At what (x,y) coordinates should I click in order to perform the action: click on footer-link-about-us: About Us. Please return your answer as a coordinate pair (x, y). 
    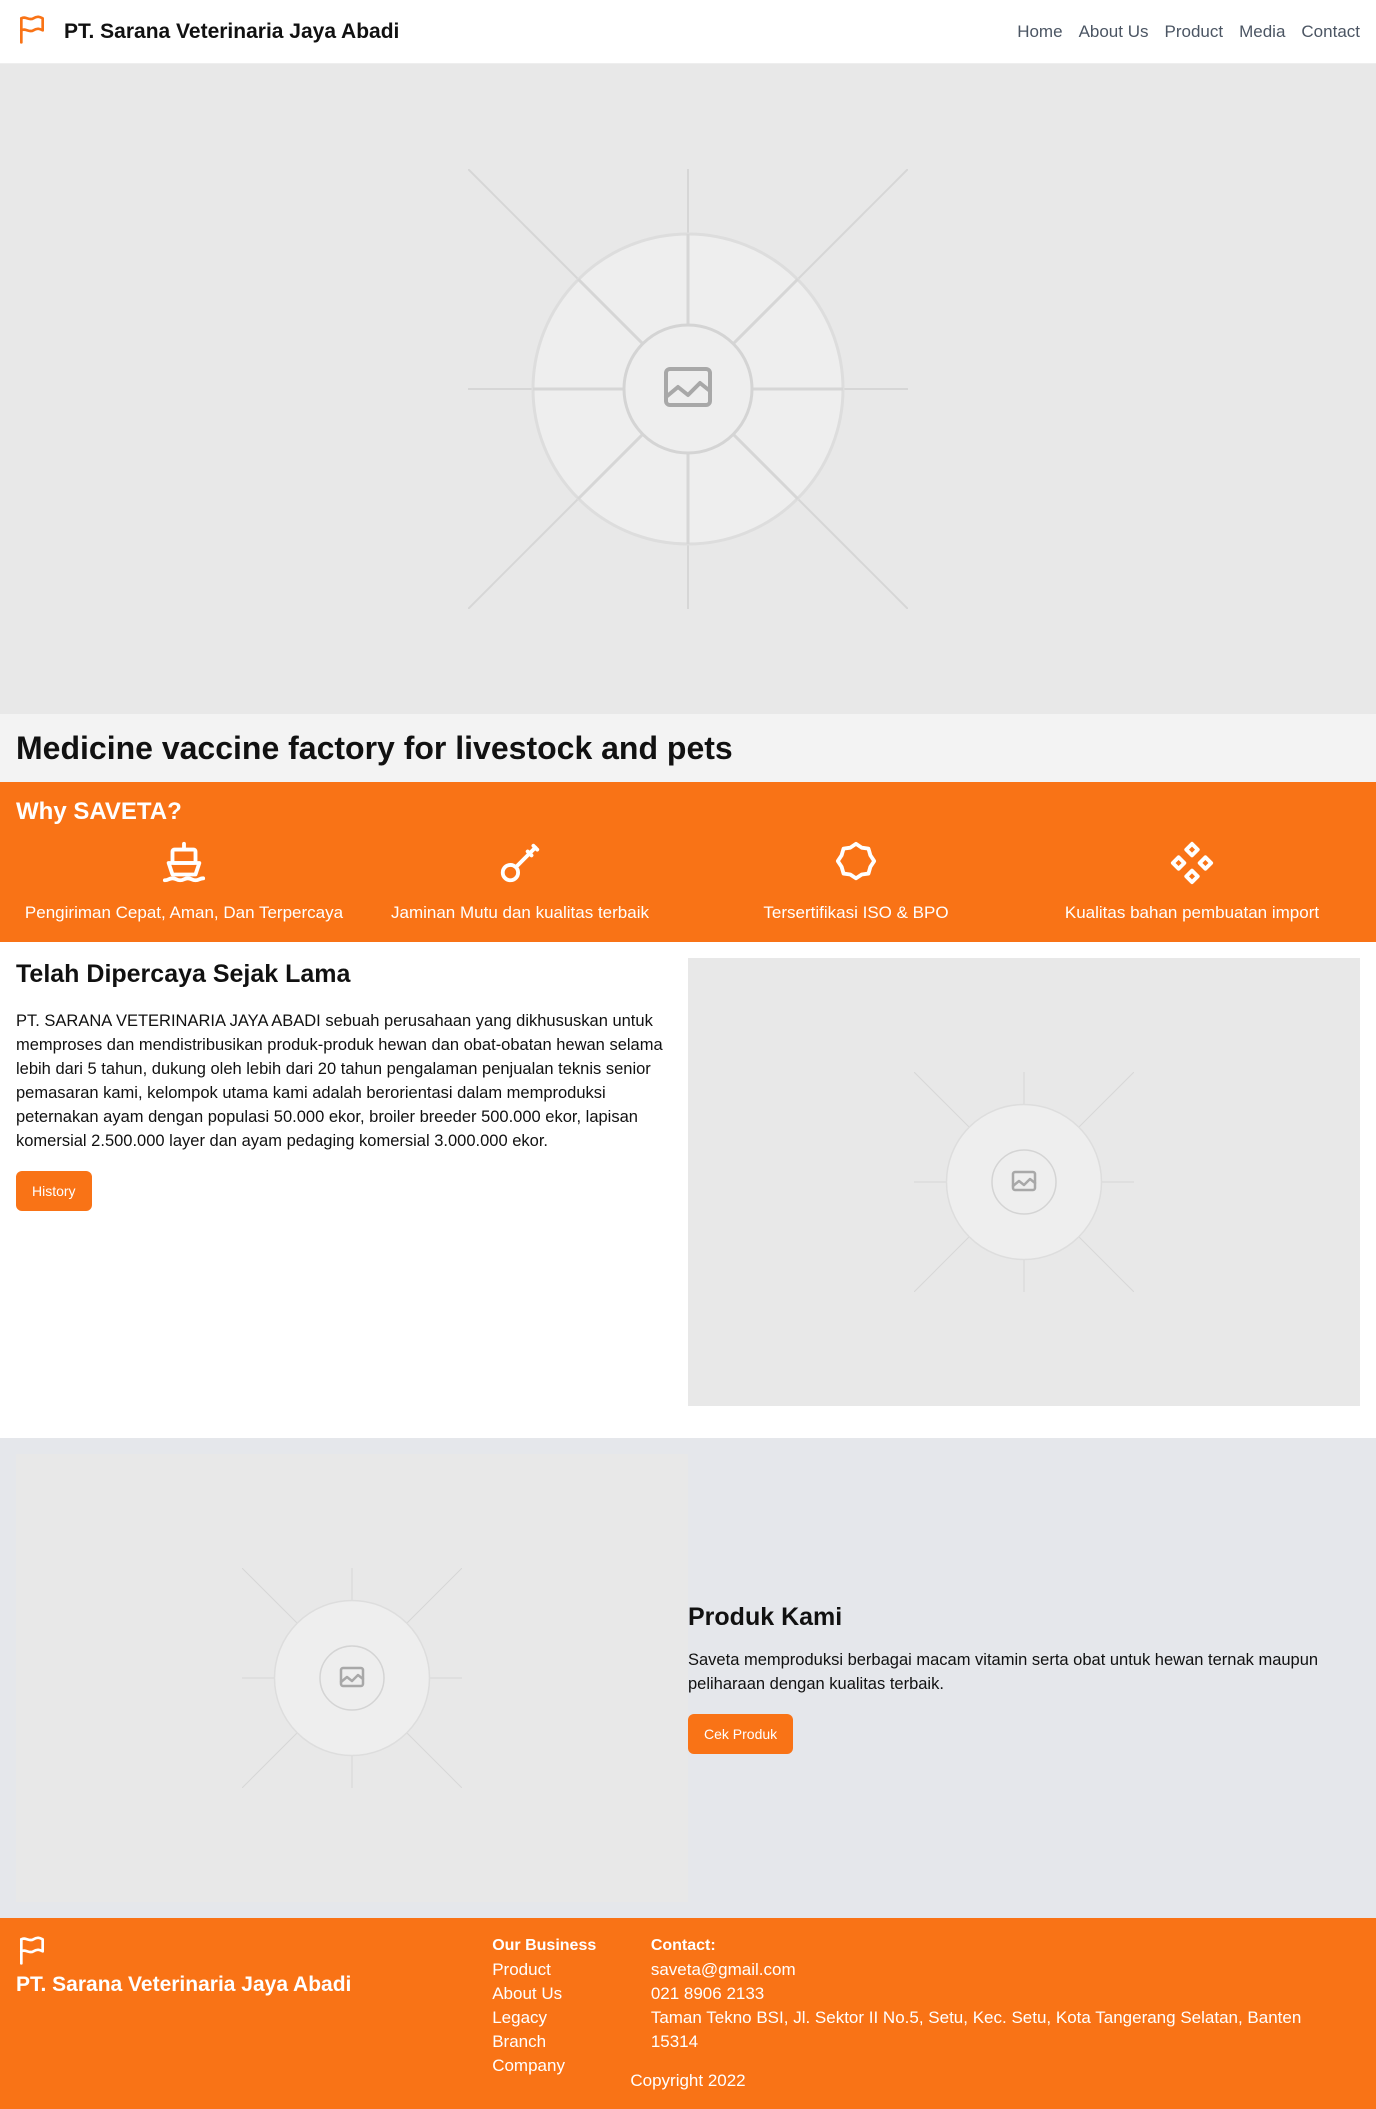
    Looking at the image, I should click on (555, 1994).